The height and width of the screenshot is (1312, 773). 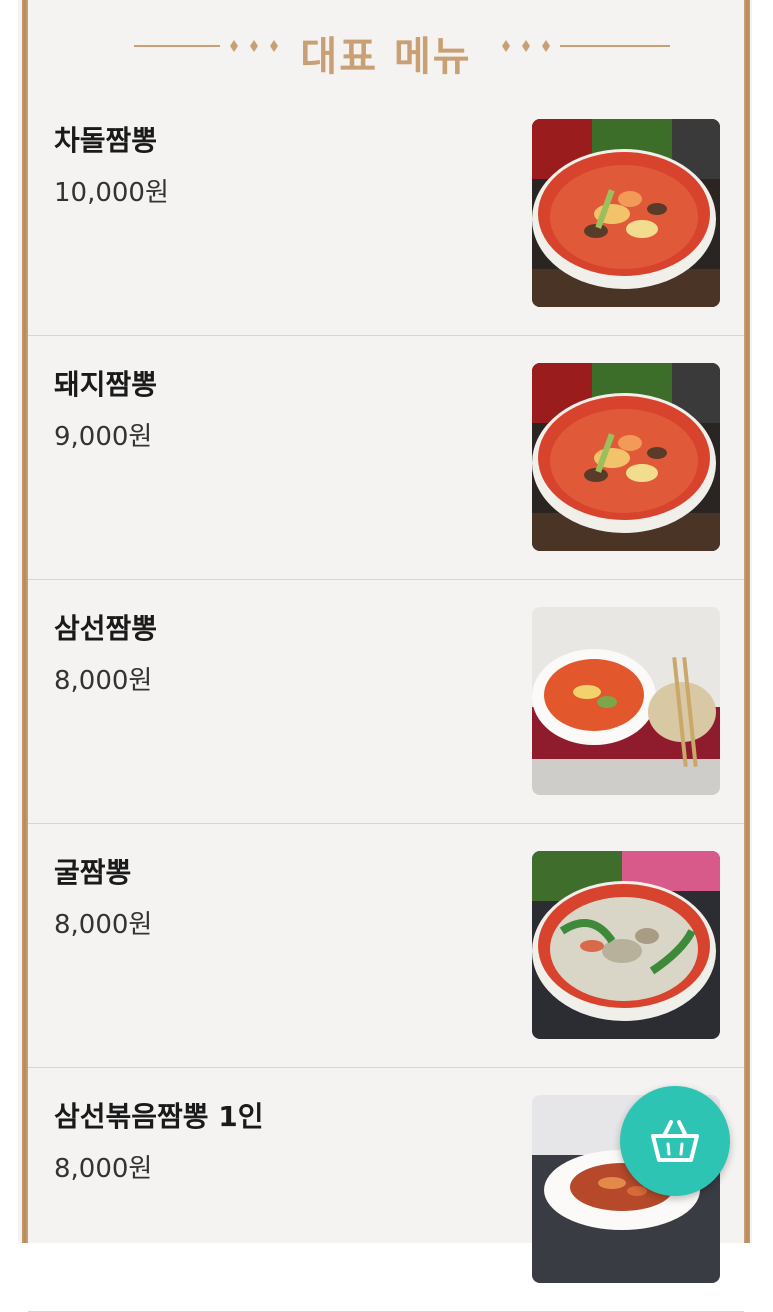 What do you see at coordinates (626, 701) in the screenshot?
I see `samseon-jjamppong-photo` at bounding box center [626, 701].